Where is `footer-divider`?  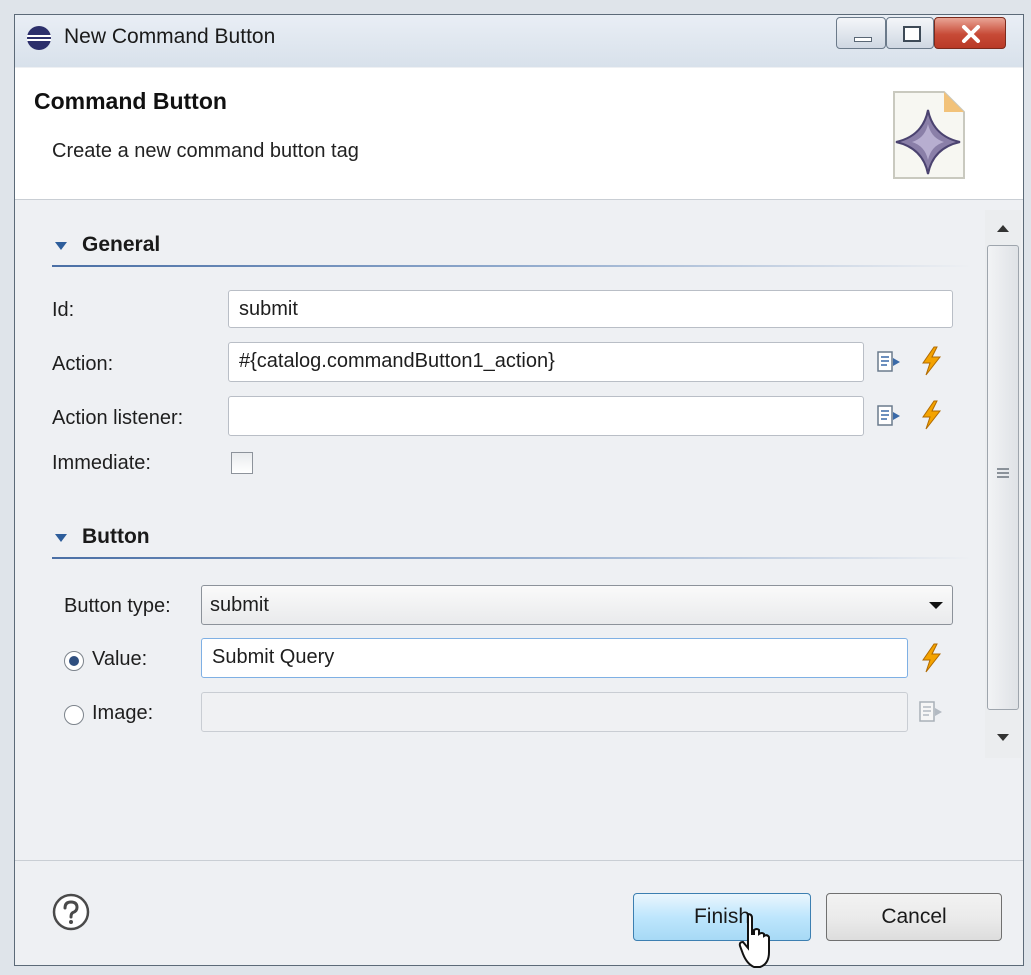
footer-divider is located at coordinates (519, 860).